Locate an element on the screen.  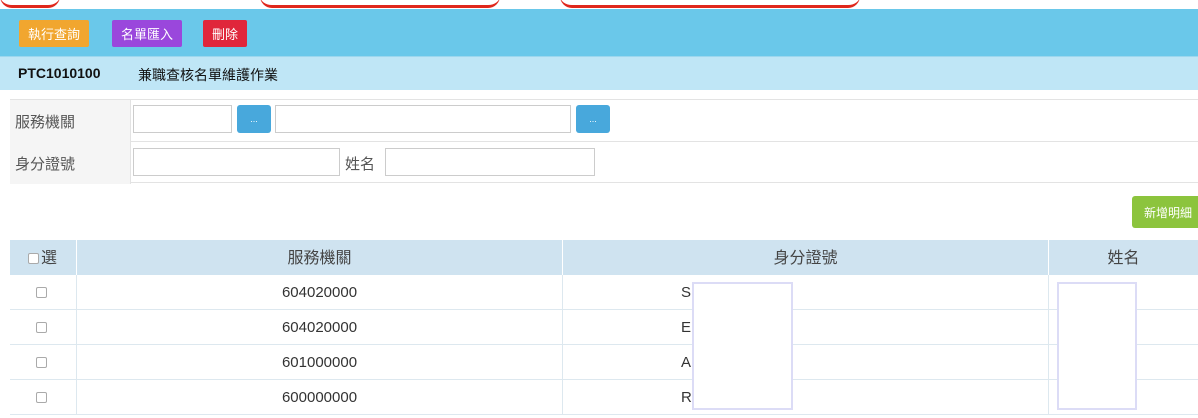
select-all-checkbox is located at coordinates (33, 258).